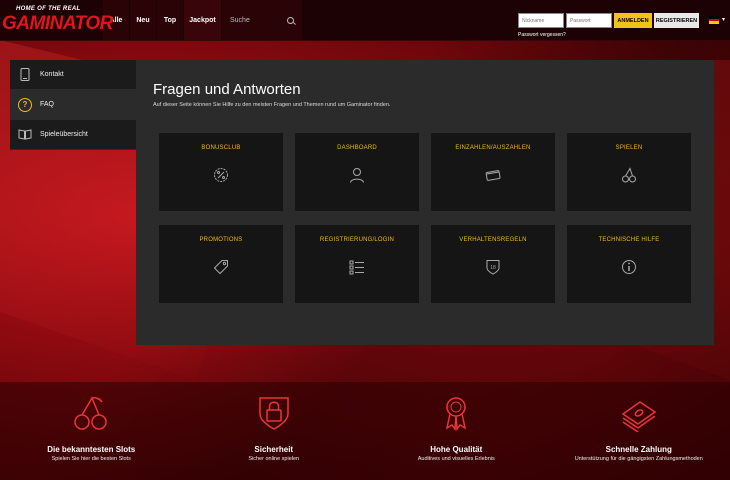  What do you see at coordinates (262, 20) in the screenshot?
I see `search-box: Suche` at bounding box center [262, 20].